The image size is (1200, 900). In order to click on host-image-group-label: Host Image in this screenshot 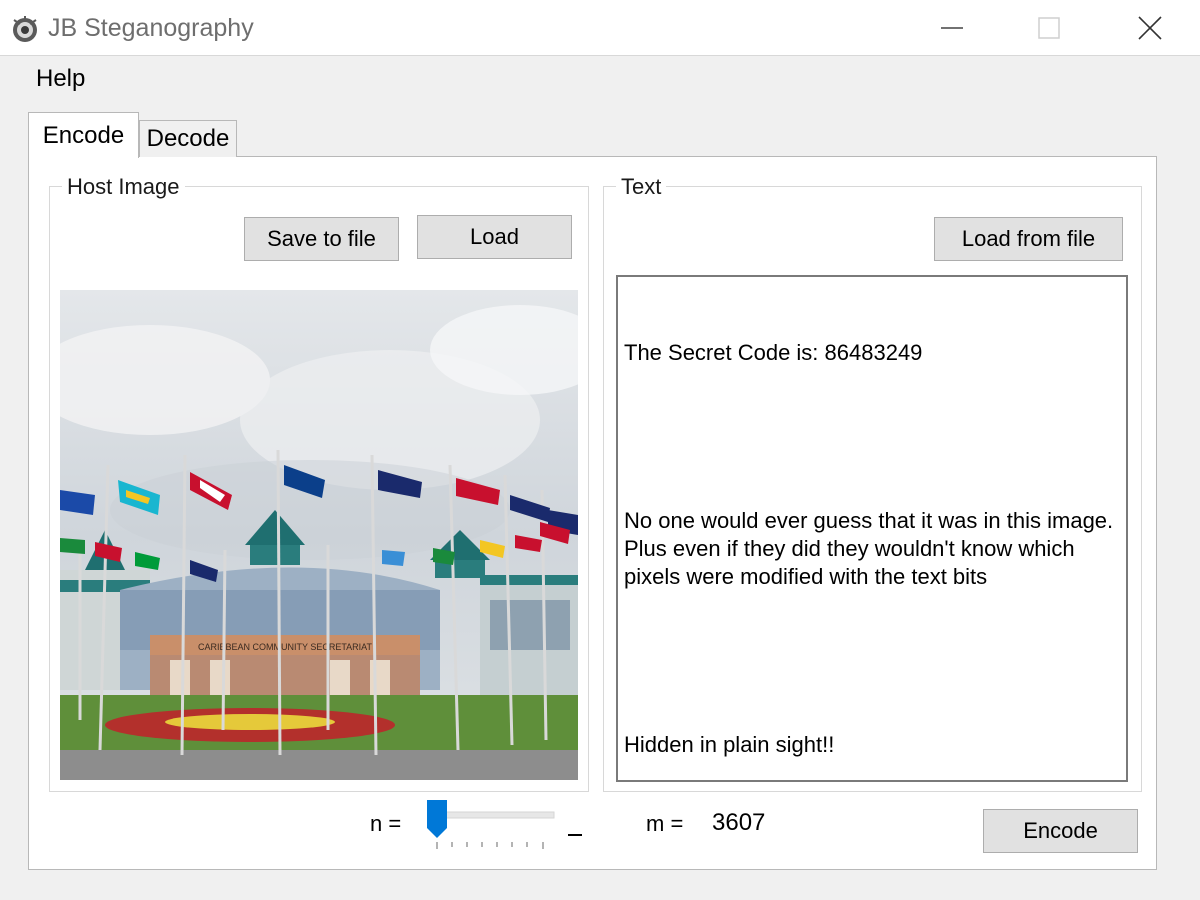, I will do `click(123, 187)`.